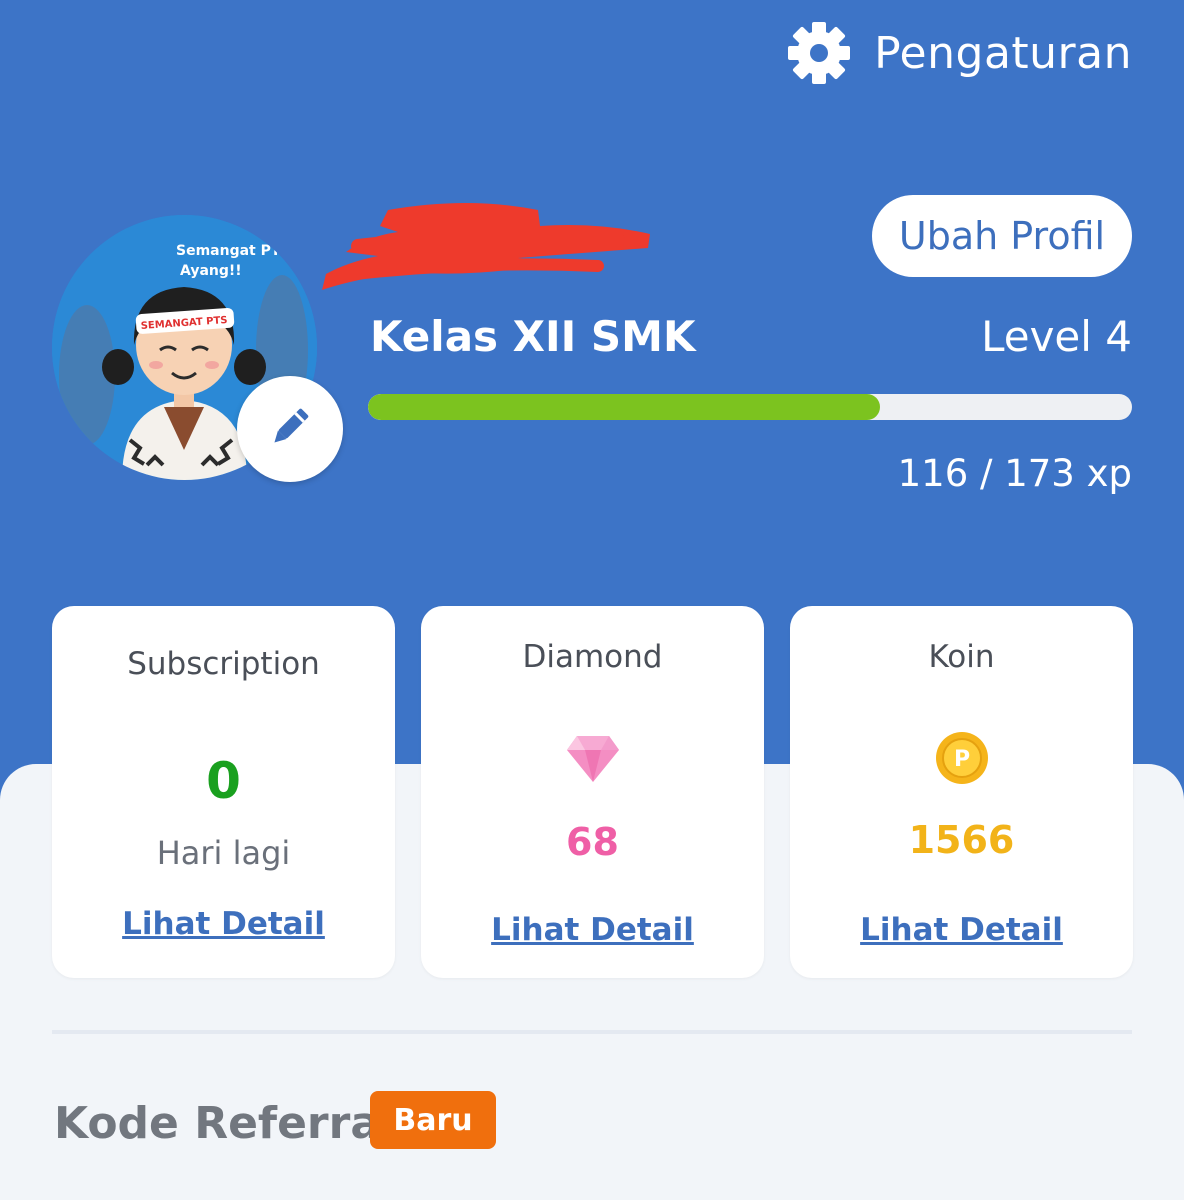 Image resolution: width=1184 pixels, height=1200 pixels. I want to click on coin-letter: P, so click(961, 759).